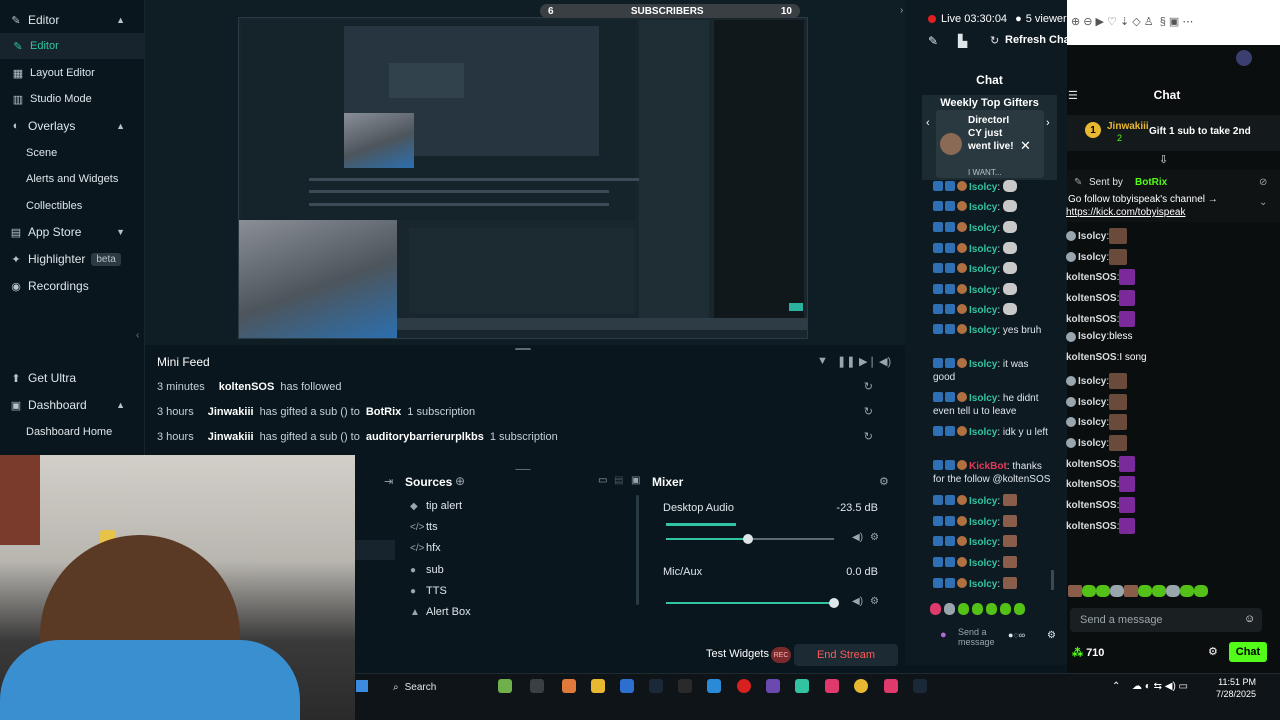 Image resolution: width=1280 pixels, height=720 pixels. I want to click on source-item: ◆ tip alert, so click(436, 506).